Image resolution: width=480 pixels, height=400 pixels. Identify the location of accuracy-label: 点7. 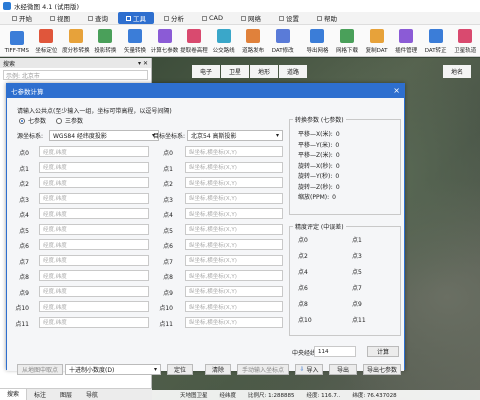
(357, 288).